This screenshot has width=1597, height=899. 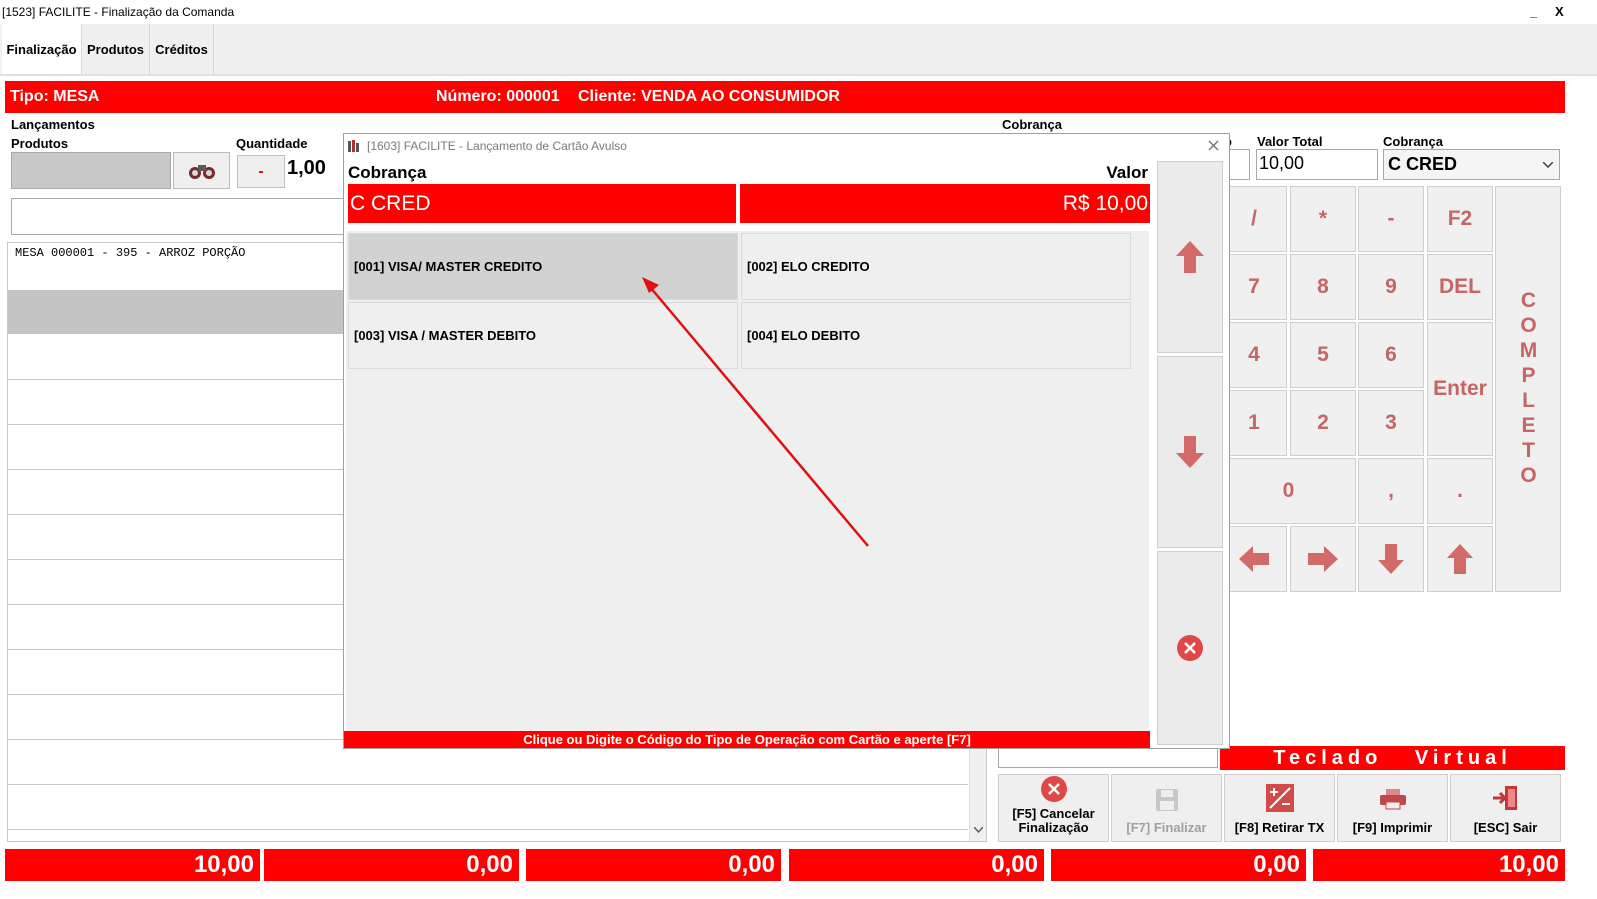 What do you see at coordinates (1323, 355) in the screenshot?
I see `key-5: 5` at bounding box center [1323, 355].